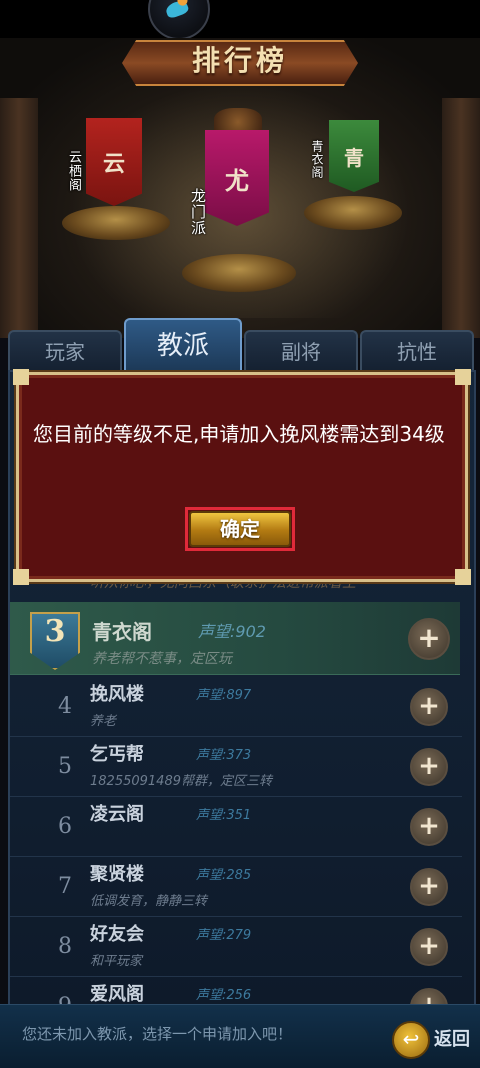 The height and width of the screenshot is (1068, 480). Describe the element at coordinates (149, 901) in the screenshot. I see `sect-motto: 低调发育，静静三转` at that location.